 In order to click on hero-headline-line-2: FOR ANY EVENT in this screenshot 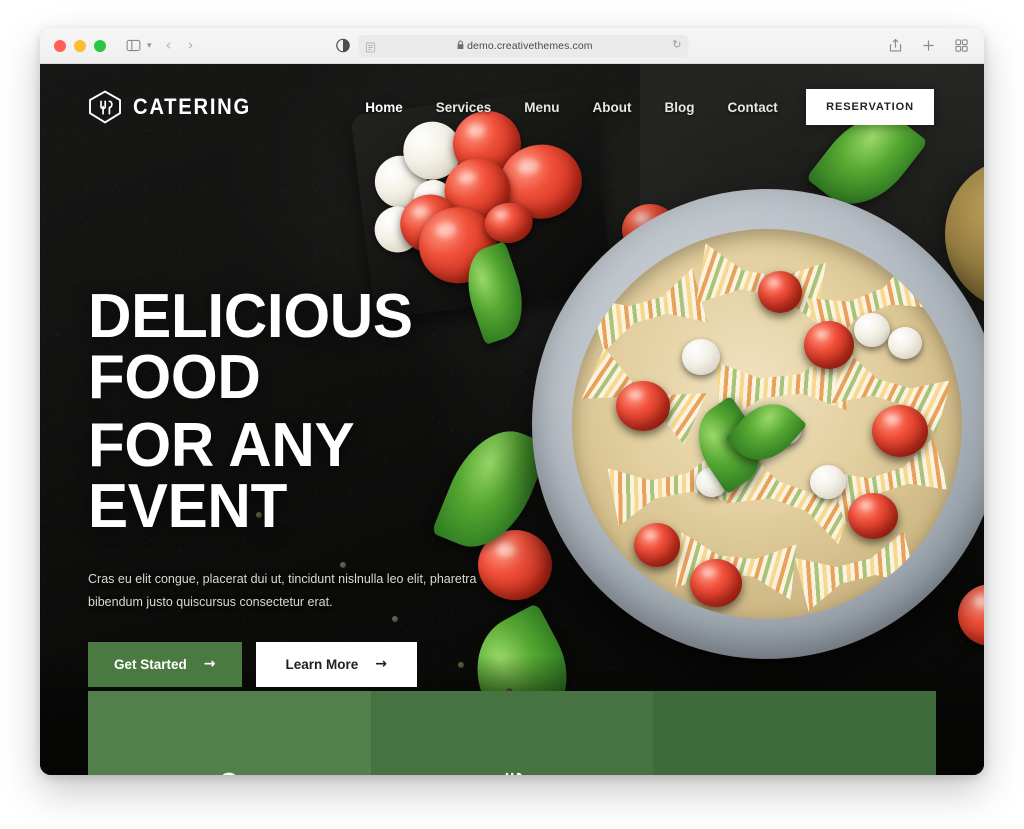, I will do `click(221, 476)`.